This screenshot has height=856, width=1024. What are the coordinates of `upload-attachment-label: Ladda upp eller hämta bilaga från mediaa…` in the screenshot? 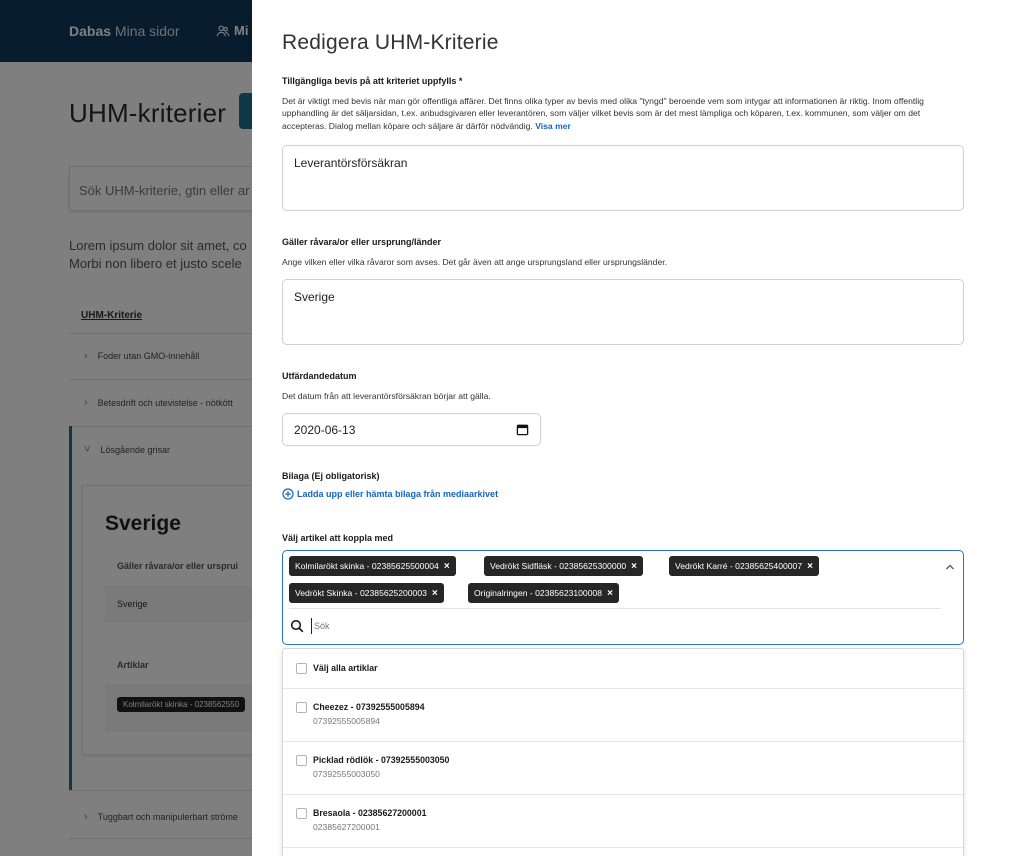 It's located at (398, 494).